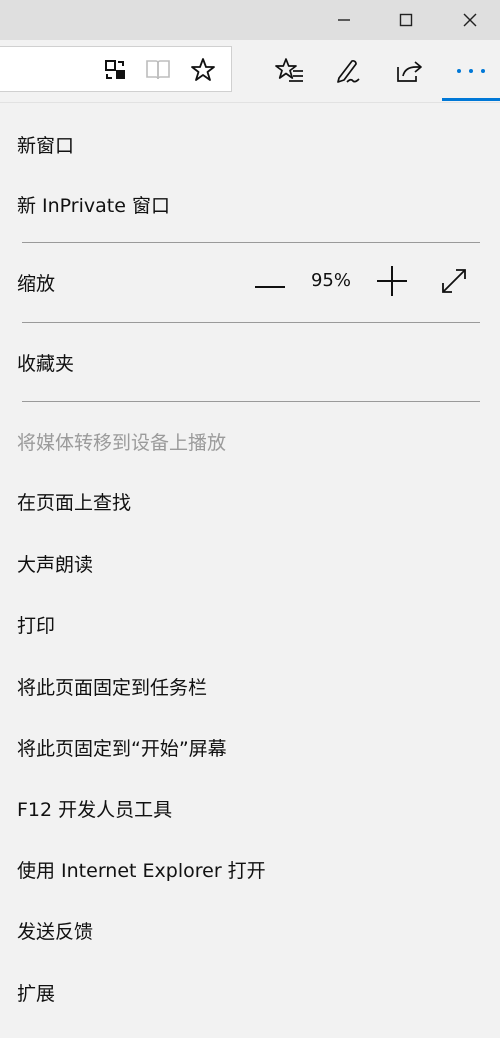 The image size is (500, 1038). I want to click on menu-item-pin-to-start: 将此页固定到“开始”屏幕, so click(250, 747).